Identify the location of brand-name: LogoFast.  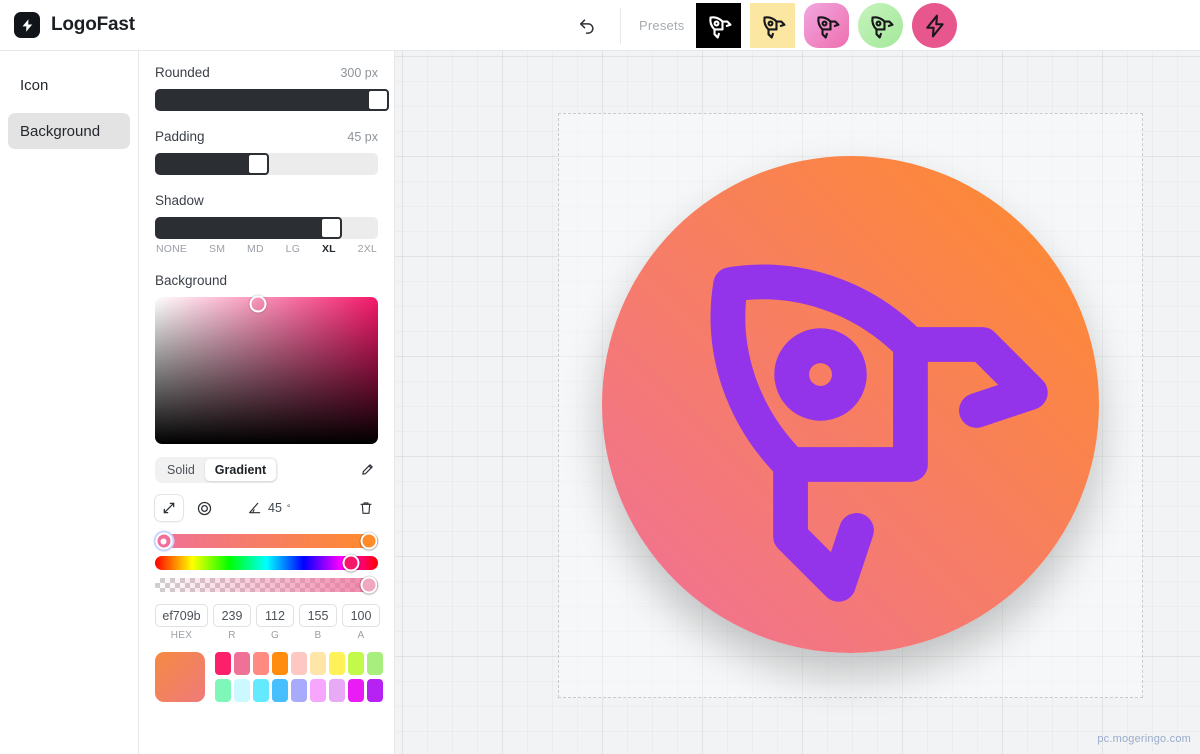
(93, 24).